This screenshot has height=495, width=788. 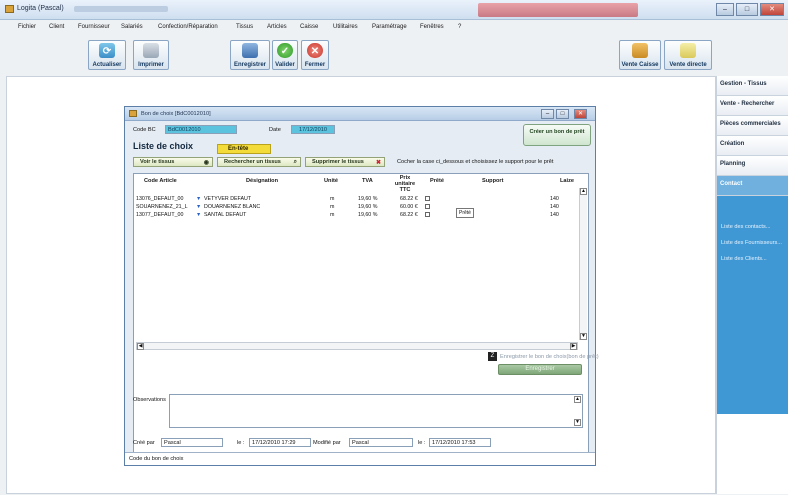 What do you see at coordinates (315, 55) in the screenshot?
I see `fermer-button: ✕ Fermer` at bounding box center [315, 55].